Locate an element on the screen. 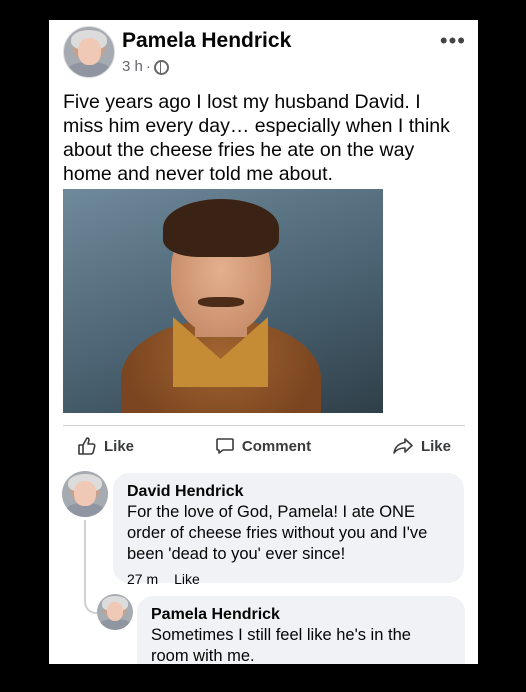  reply-thread-line is located at coordinates (92, 567).